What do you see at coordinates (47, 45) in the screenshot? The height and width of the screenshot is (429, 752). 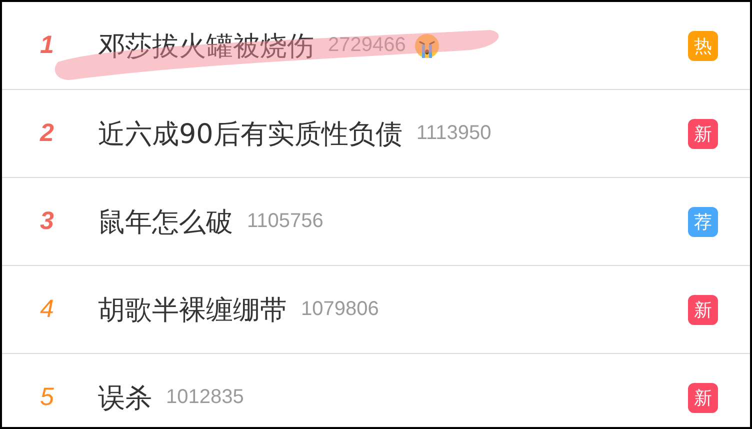 I see `rank-number: 1` at bounding box center [47, 45].